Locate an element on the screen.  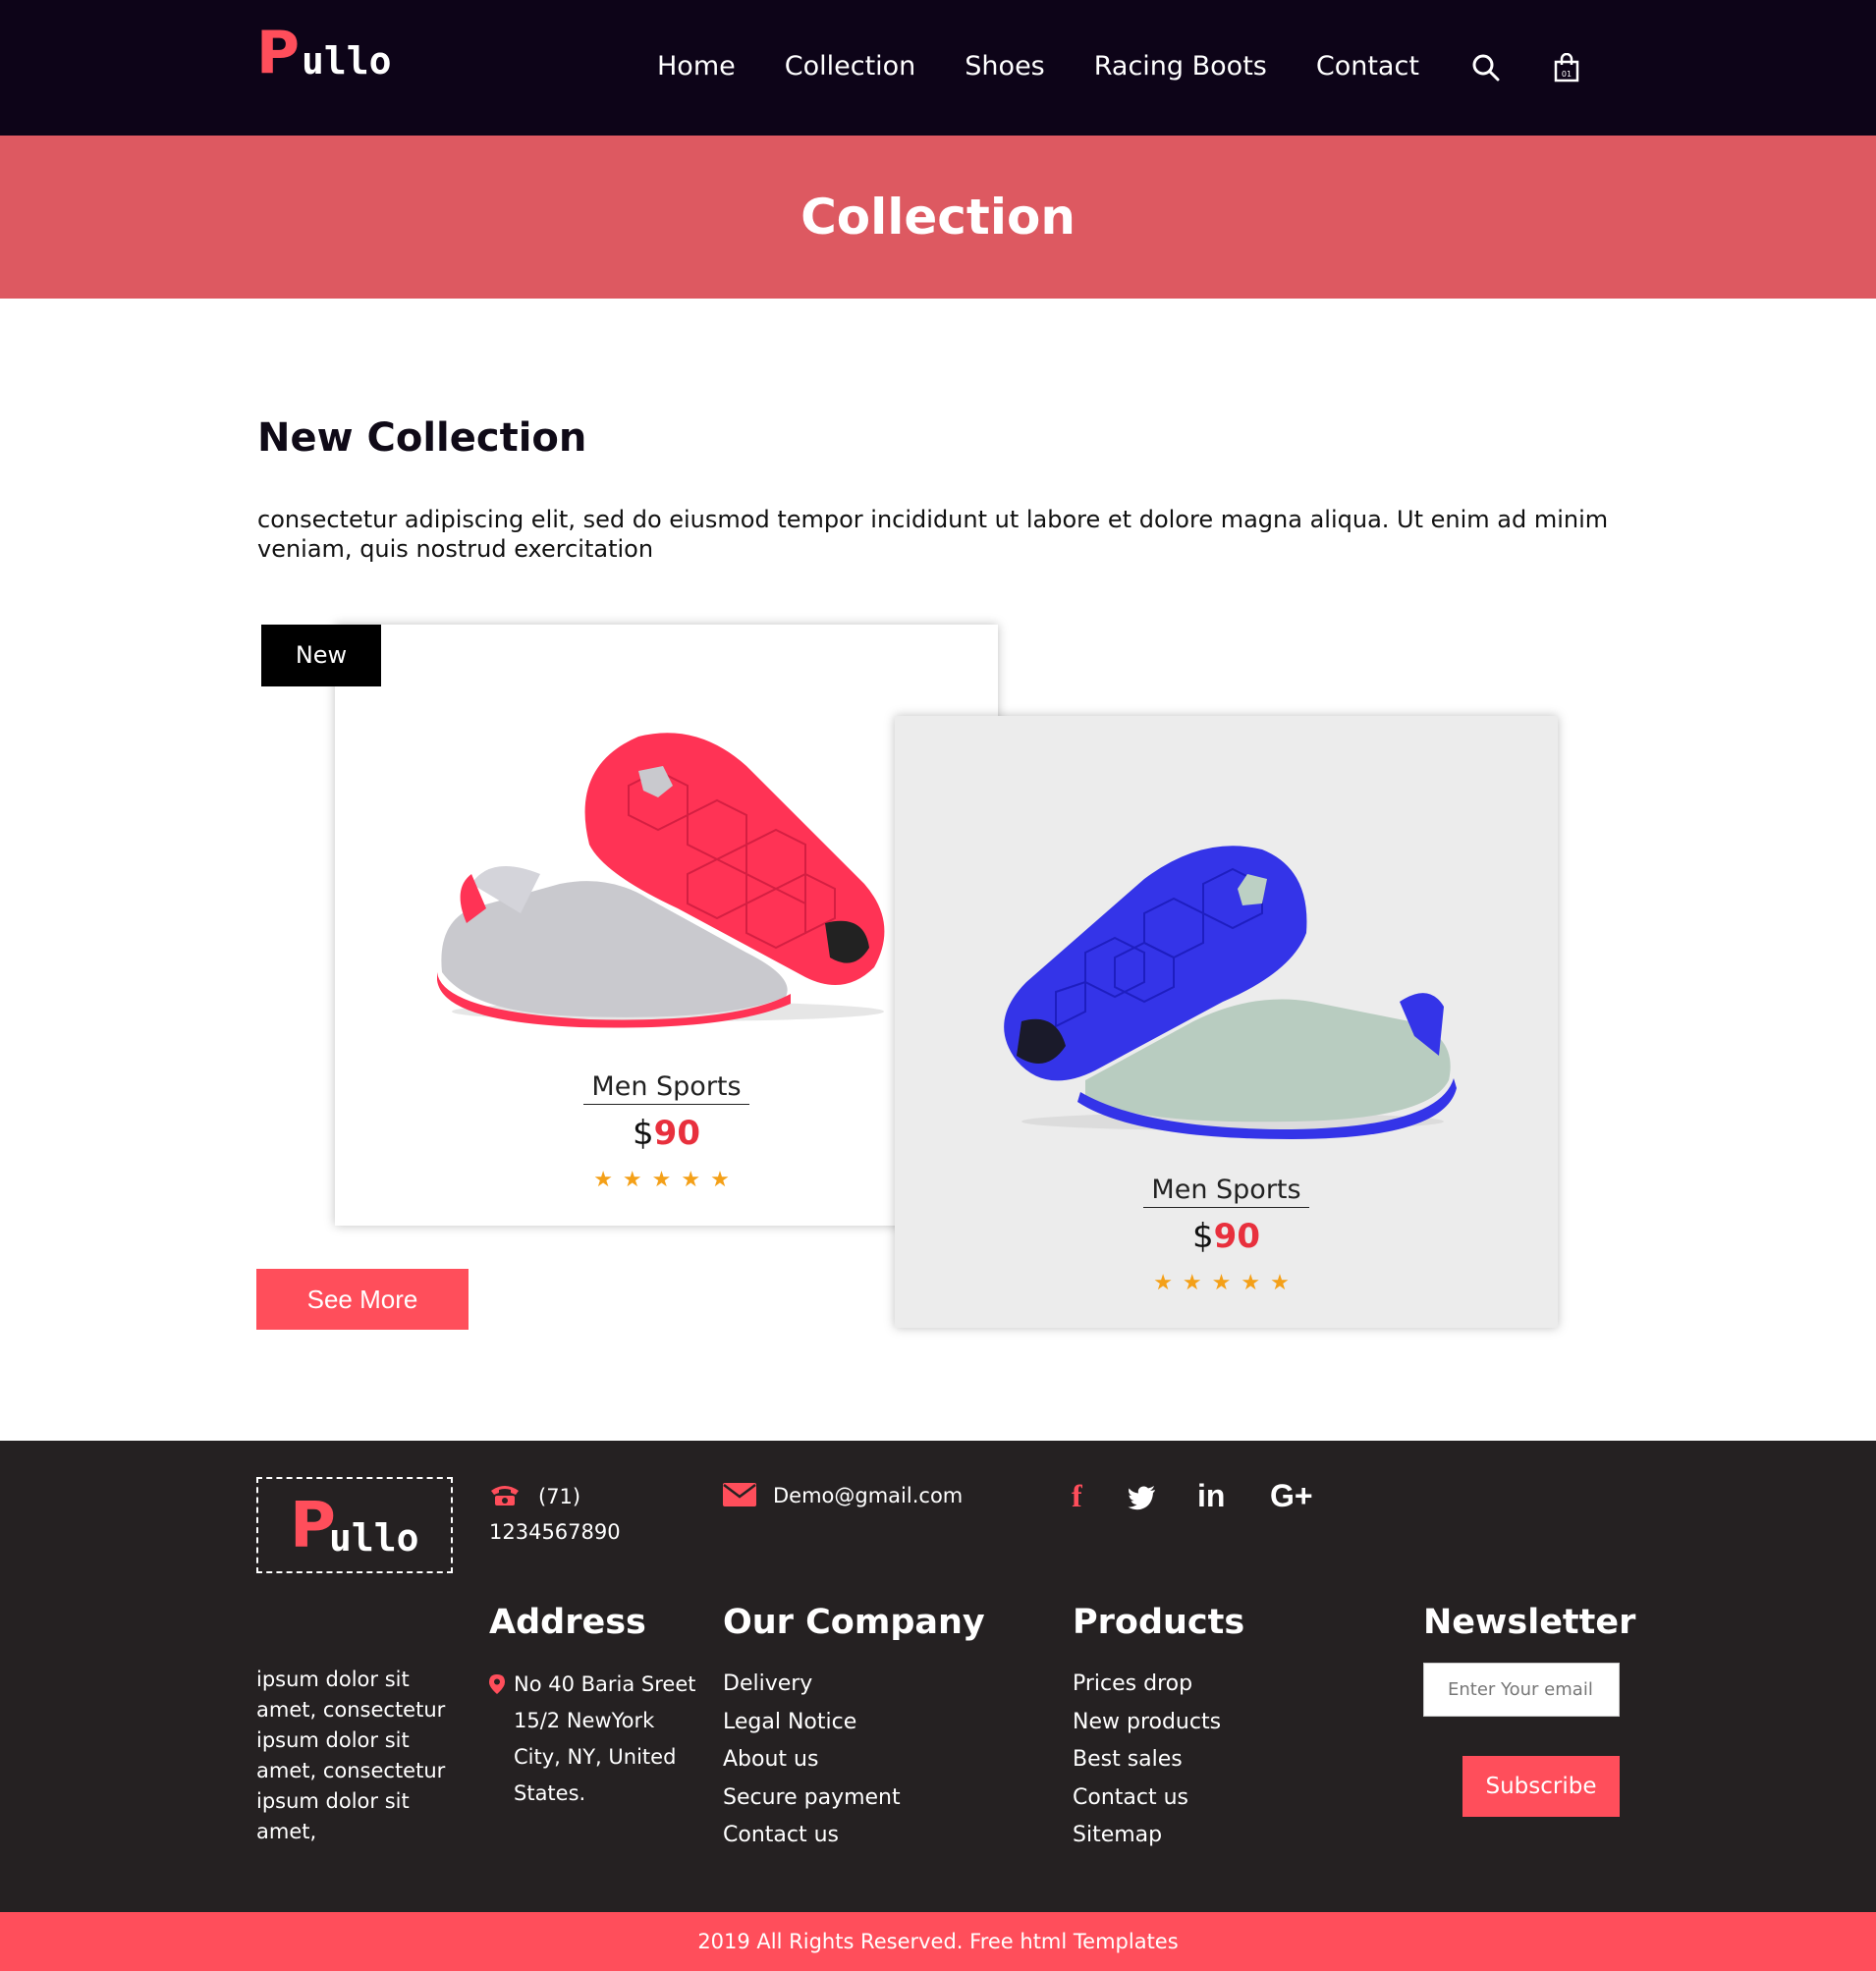
nav-racing-boots: Racing Boots is located at coordinates (1180, 66).